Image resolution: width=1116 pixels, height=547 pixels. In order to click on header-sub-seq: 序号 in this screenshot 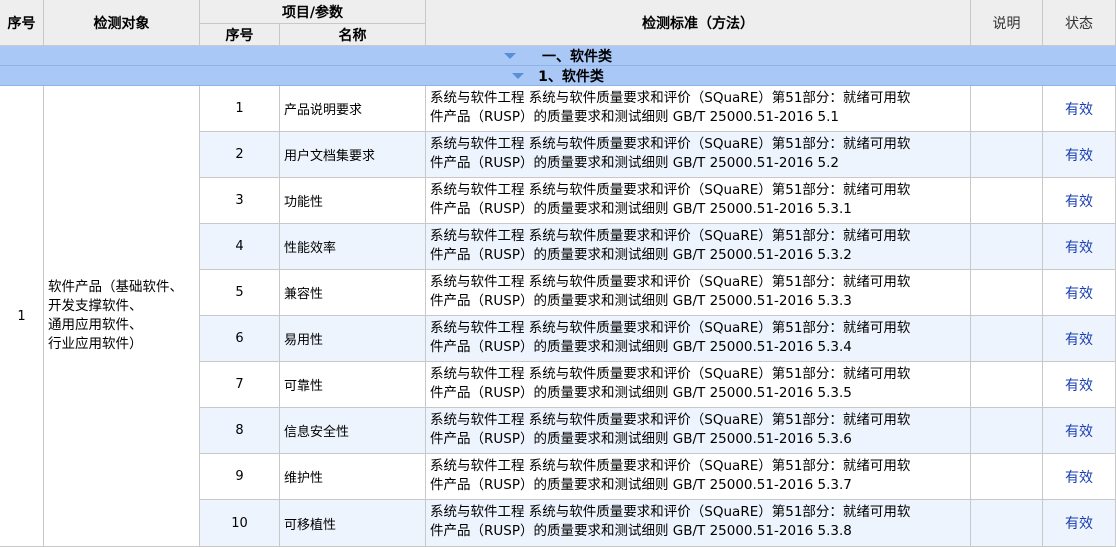, I will do `click(240, 35)`.